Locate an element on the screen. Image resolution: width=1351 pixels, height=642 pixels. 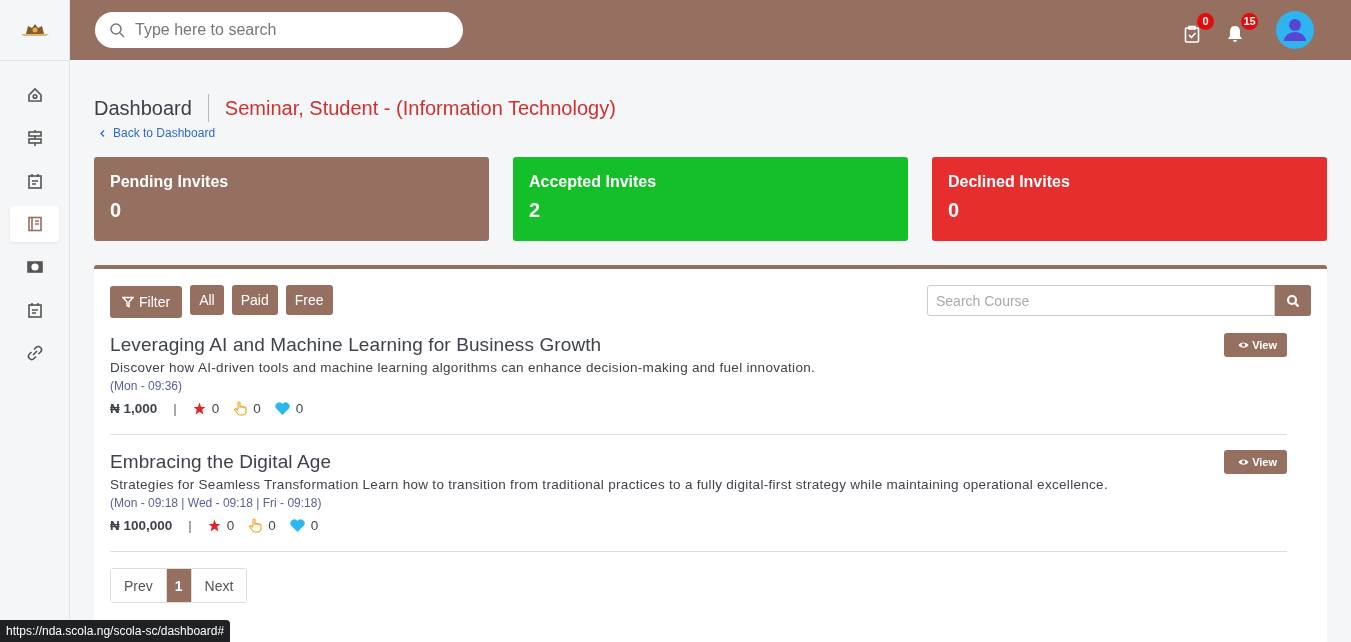
chevron-left-icon is located at coordinates (102, 133).